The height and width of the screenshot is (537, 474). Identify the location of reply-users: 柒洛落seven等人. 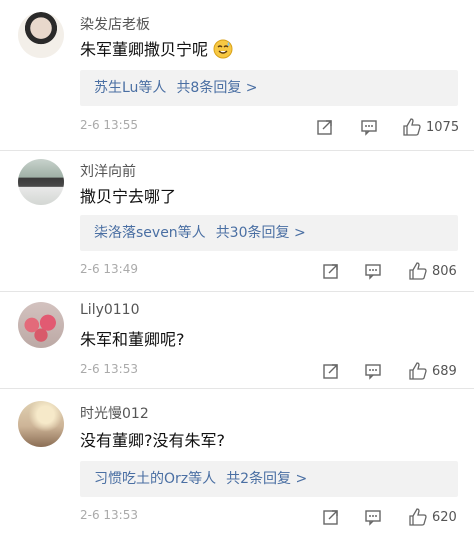
(150, 233).